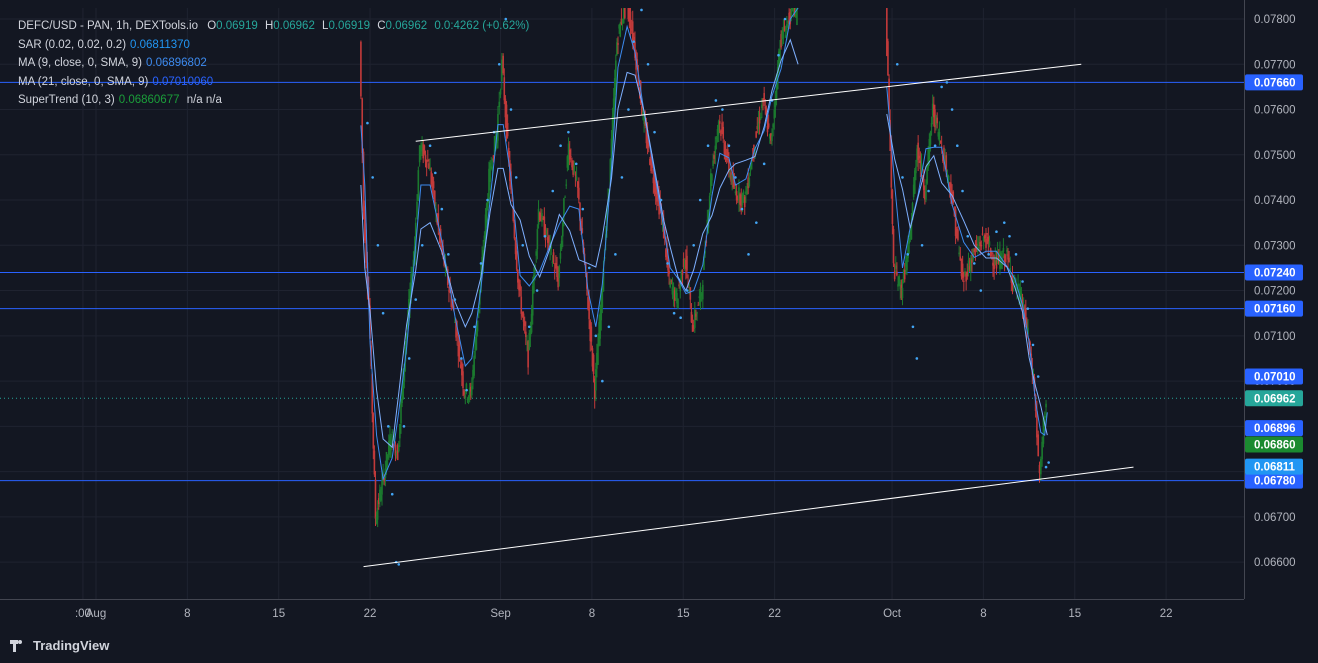 The image size is (1318, 663). I want to click on price-axis-tick-label: 0.07800, so click(1275, 20).